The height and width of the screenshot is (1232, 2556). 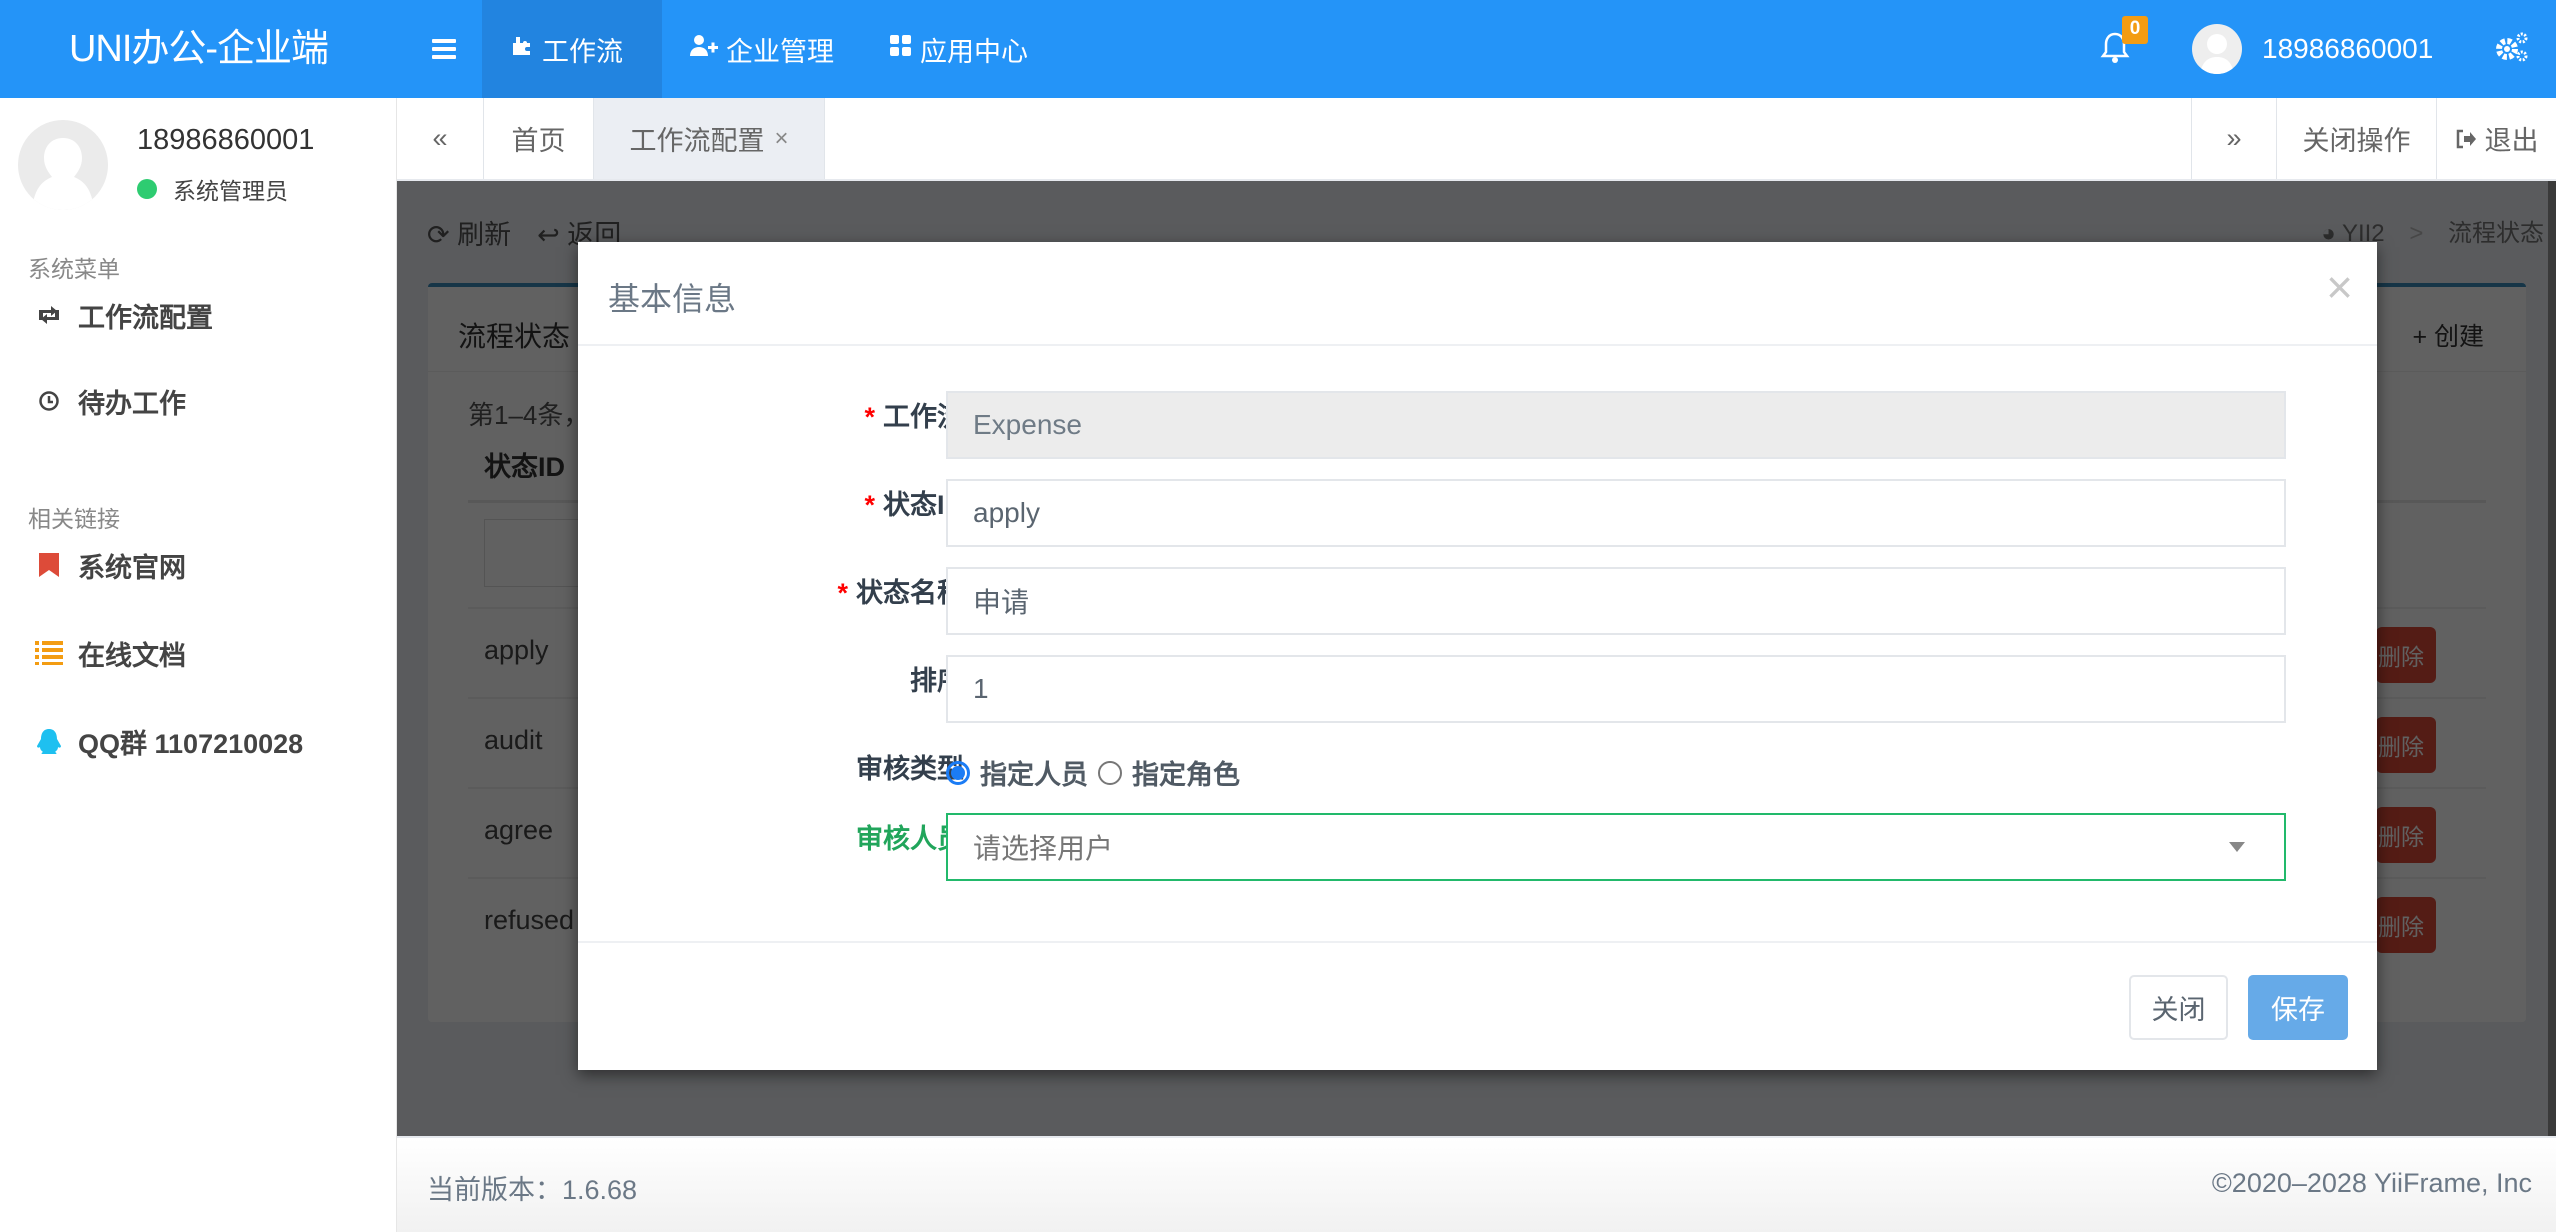 What do you see at coordinates (49, 565) in the screenshot?
I see `bookmark-icon` at bounding box center [49, 565].